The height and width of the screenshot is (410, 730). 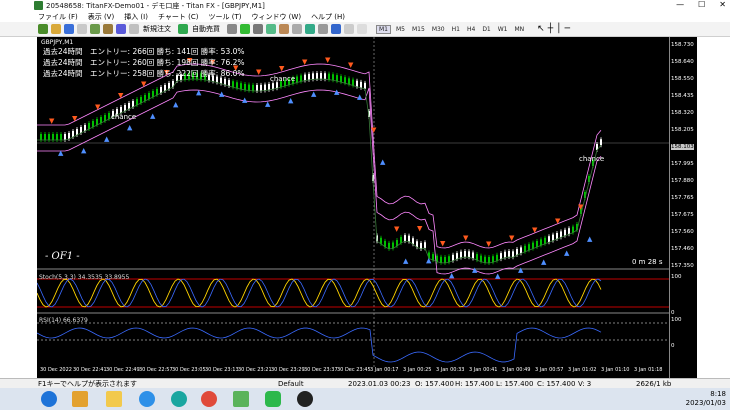 I want to click on tf-m1: M1, so click(x=383, y=29).